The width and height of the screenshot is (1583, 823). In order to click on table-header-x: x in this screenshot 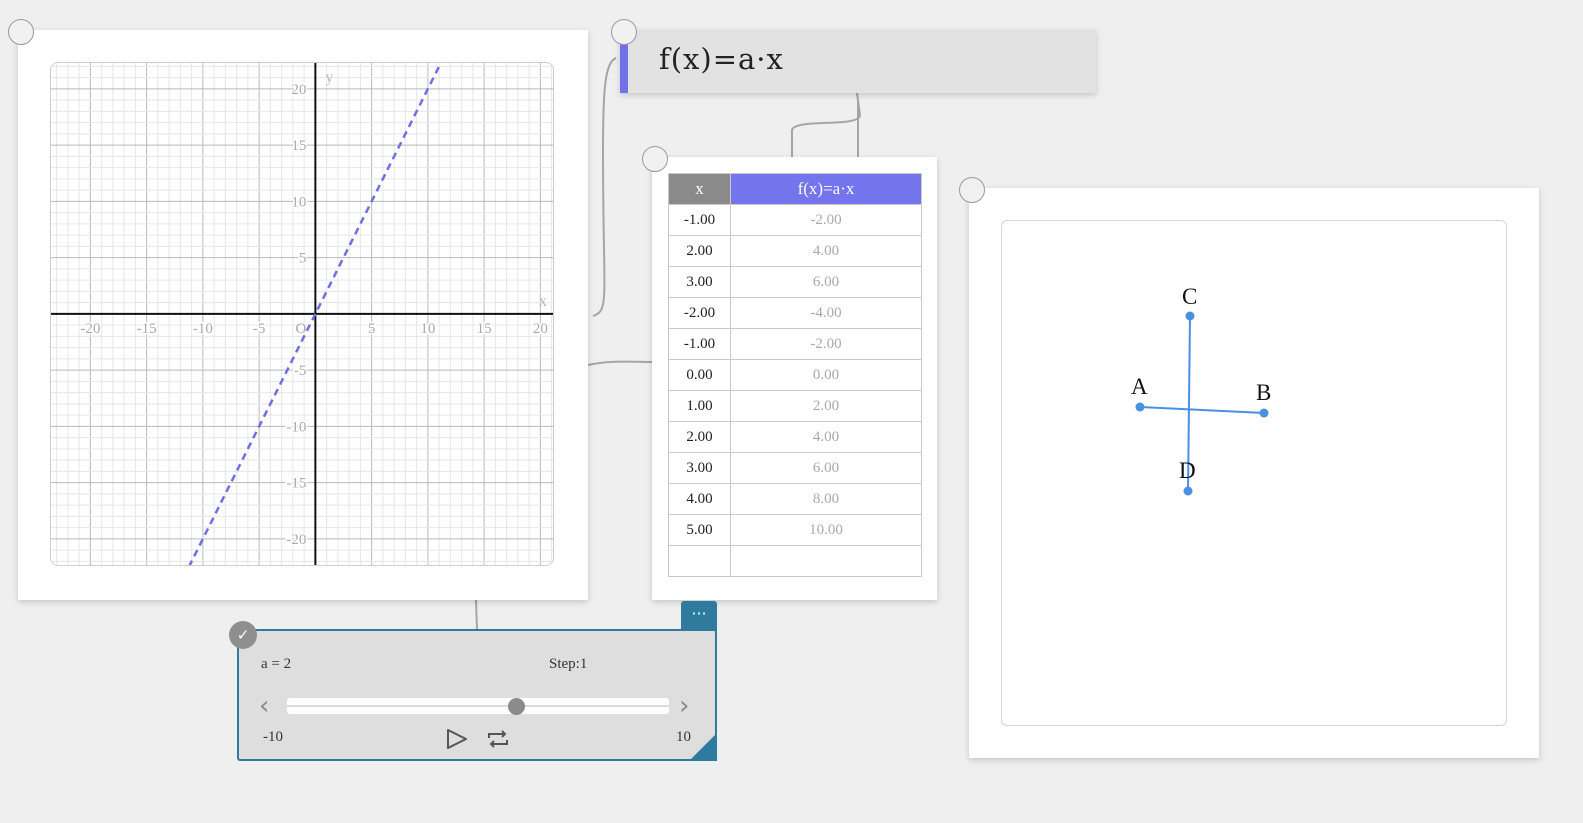, I will do `click(699, 189)`.